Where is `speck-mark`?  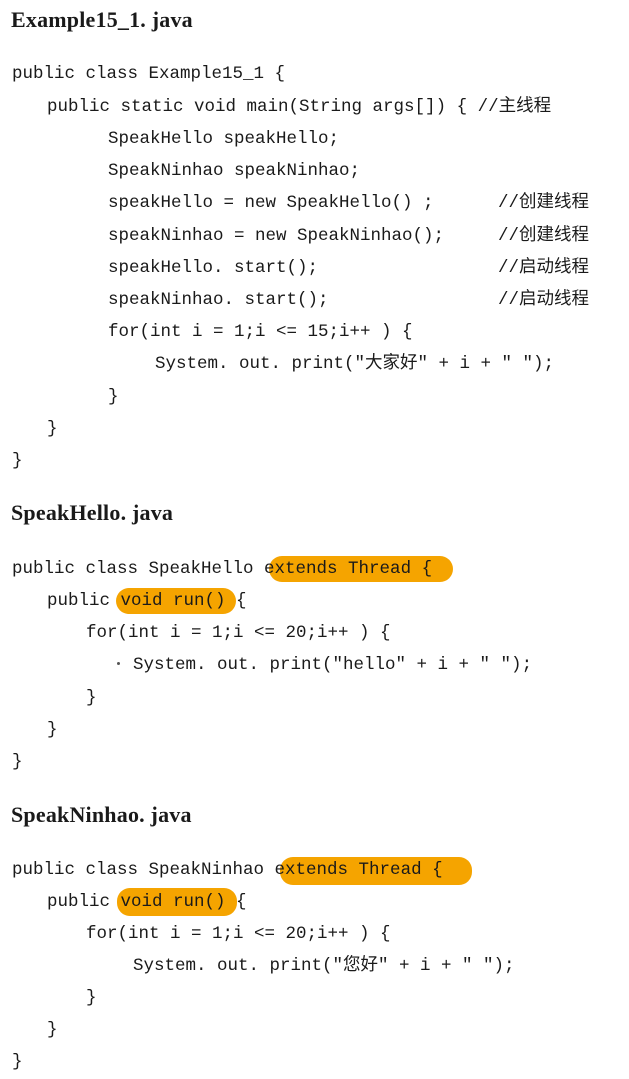 speck-mark is located at coordinates (118, 663).